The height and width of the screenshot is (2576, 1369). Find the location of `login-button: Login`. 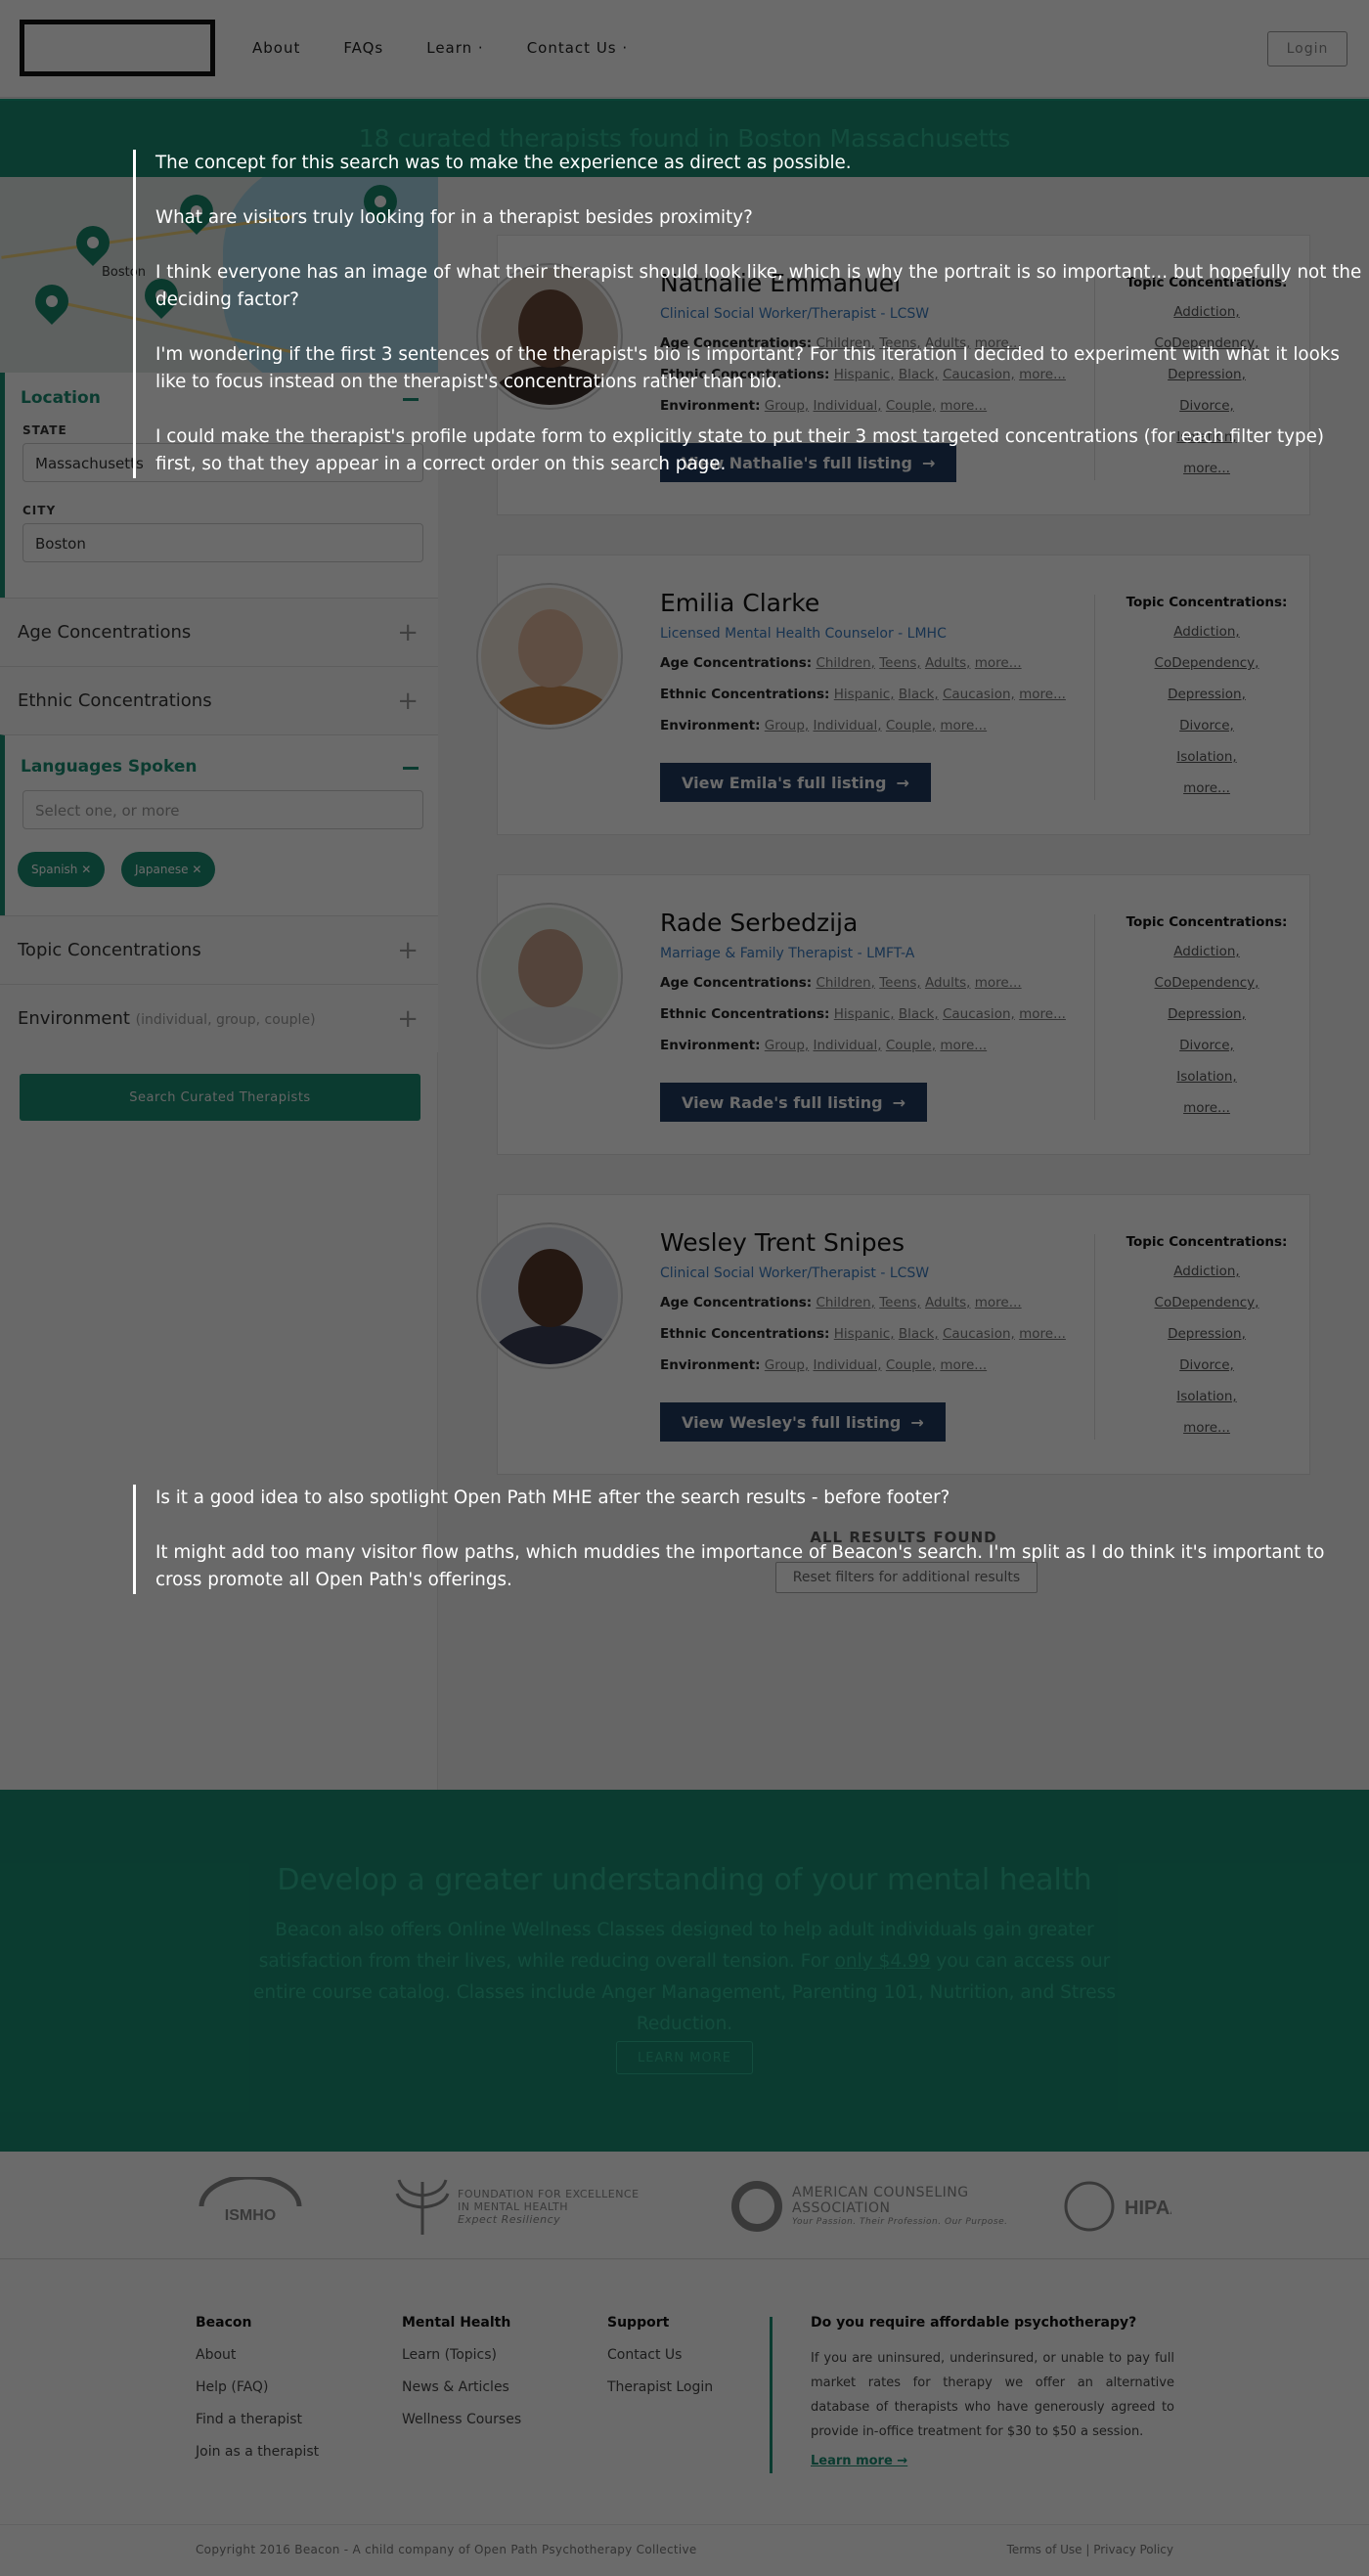

login-button: Login is located at coordinates (1307, 49).